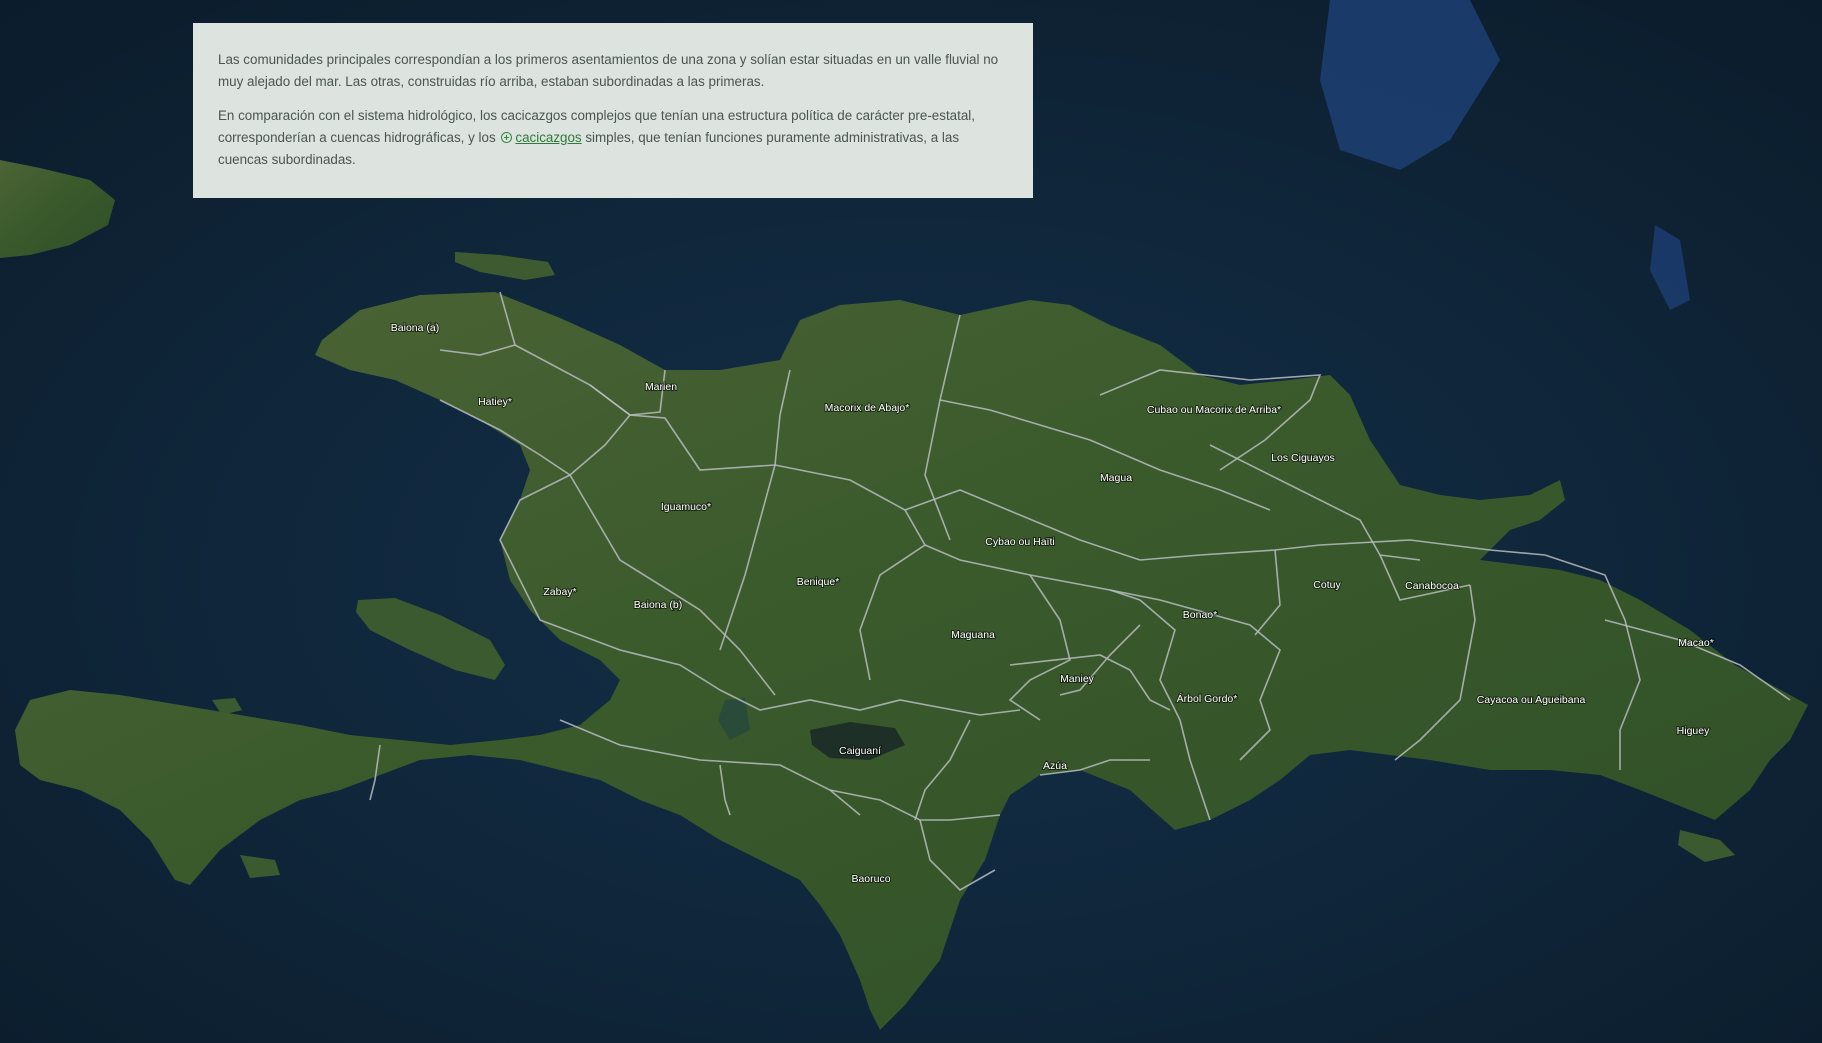 The image size is (1822, 1043). What do you see at coordinates (507, 137) in the screenshot?
I see `plus-circle-icon` at bounding box center [507, 137].